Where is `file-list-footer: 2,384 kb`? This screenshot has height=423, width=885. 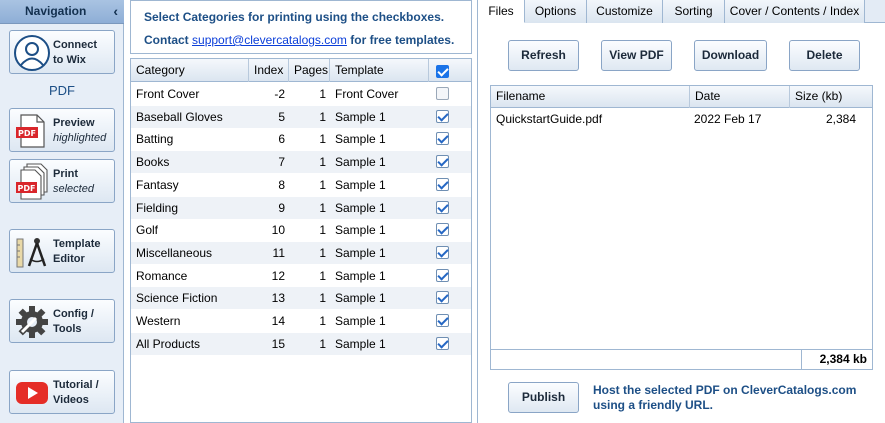 file-list-footer: 2,384 kb is located at coordinates (681, 359).